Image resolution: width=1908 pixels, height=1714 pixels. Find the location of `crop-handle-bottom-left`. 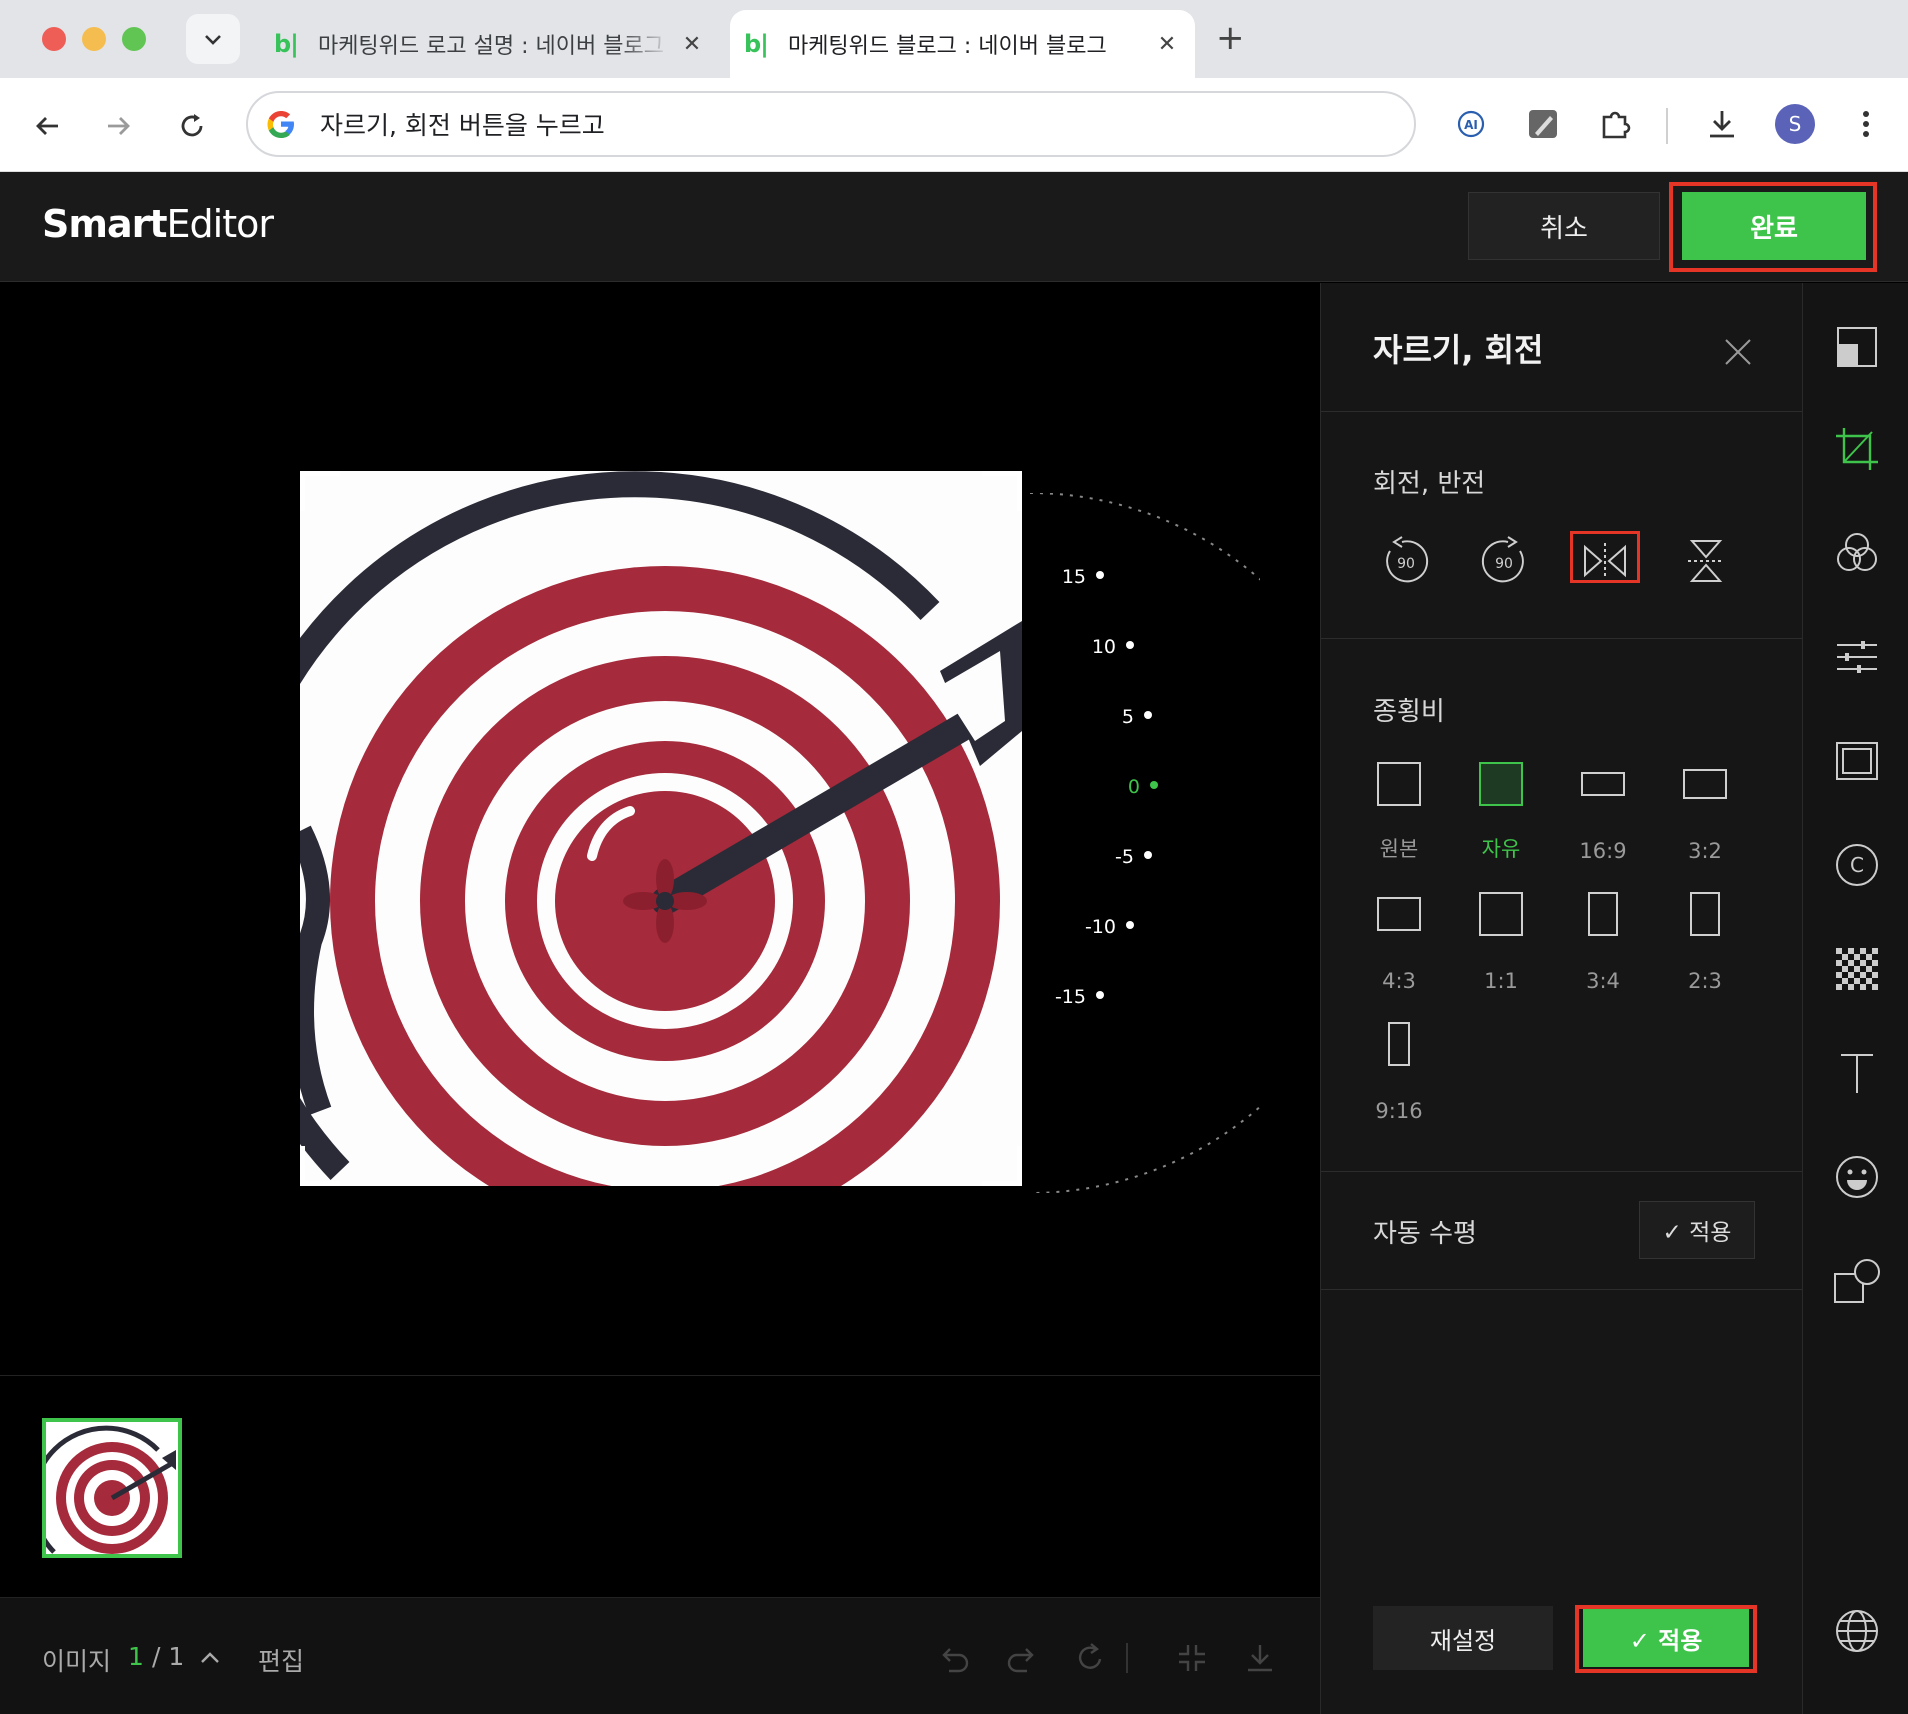

crop-handle-bottom-left is located at coordinates (320, 1166).